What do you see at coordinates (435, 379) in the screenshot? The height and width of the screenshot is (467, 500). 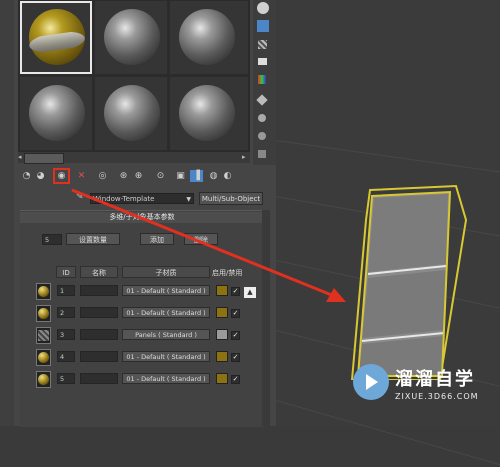 I see `logo-name: 溜溜自学` at bounding box center [435, 379].